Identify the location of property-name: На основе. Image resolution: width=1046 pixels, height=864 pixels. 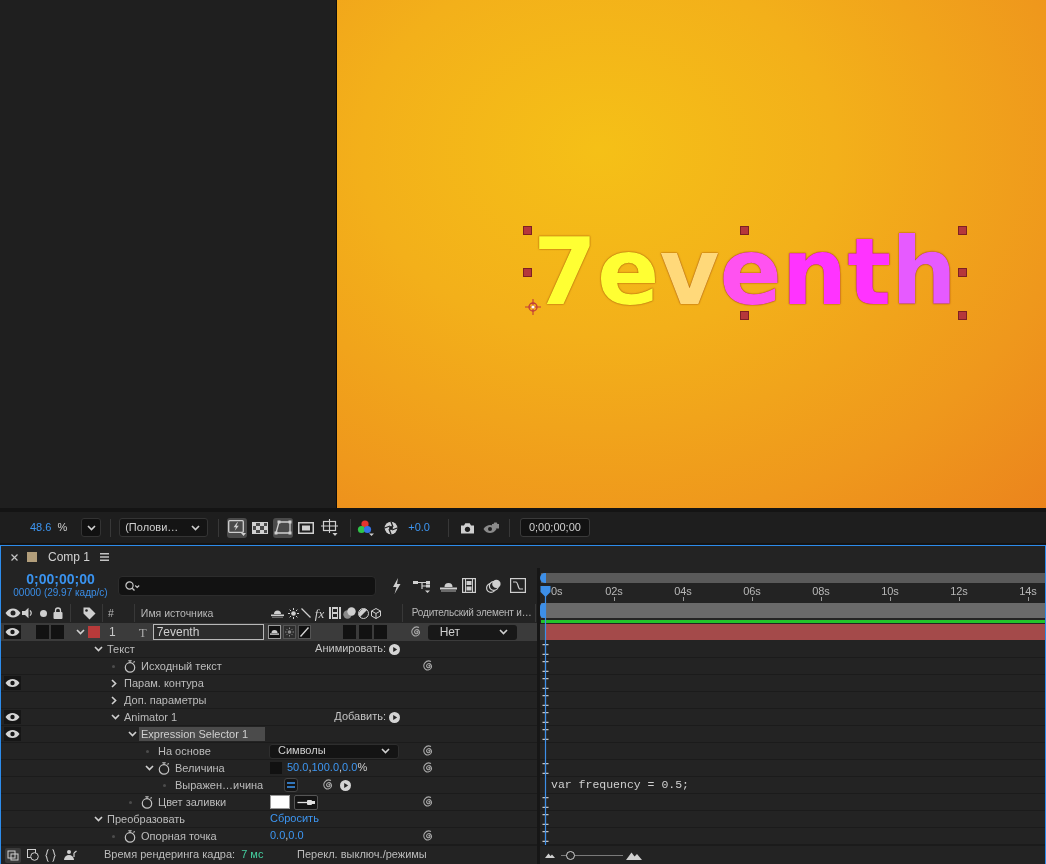
(184, 751).